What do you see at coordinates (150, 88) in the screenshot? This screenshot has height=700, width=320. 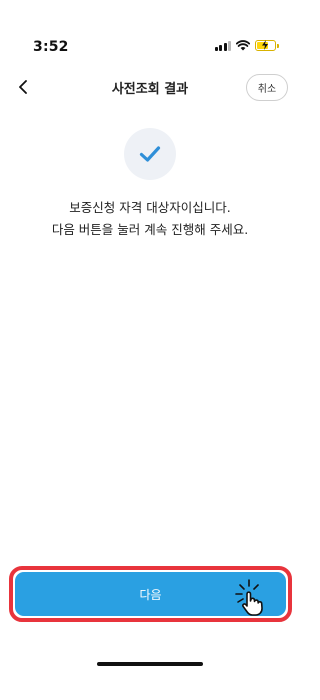 I see `nav-bar: 사전조회 결과 취소` at bounding box center [150, 88].